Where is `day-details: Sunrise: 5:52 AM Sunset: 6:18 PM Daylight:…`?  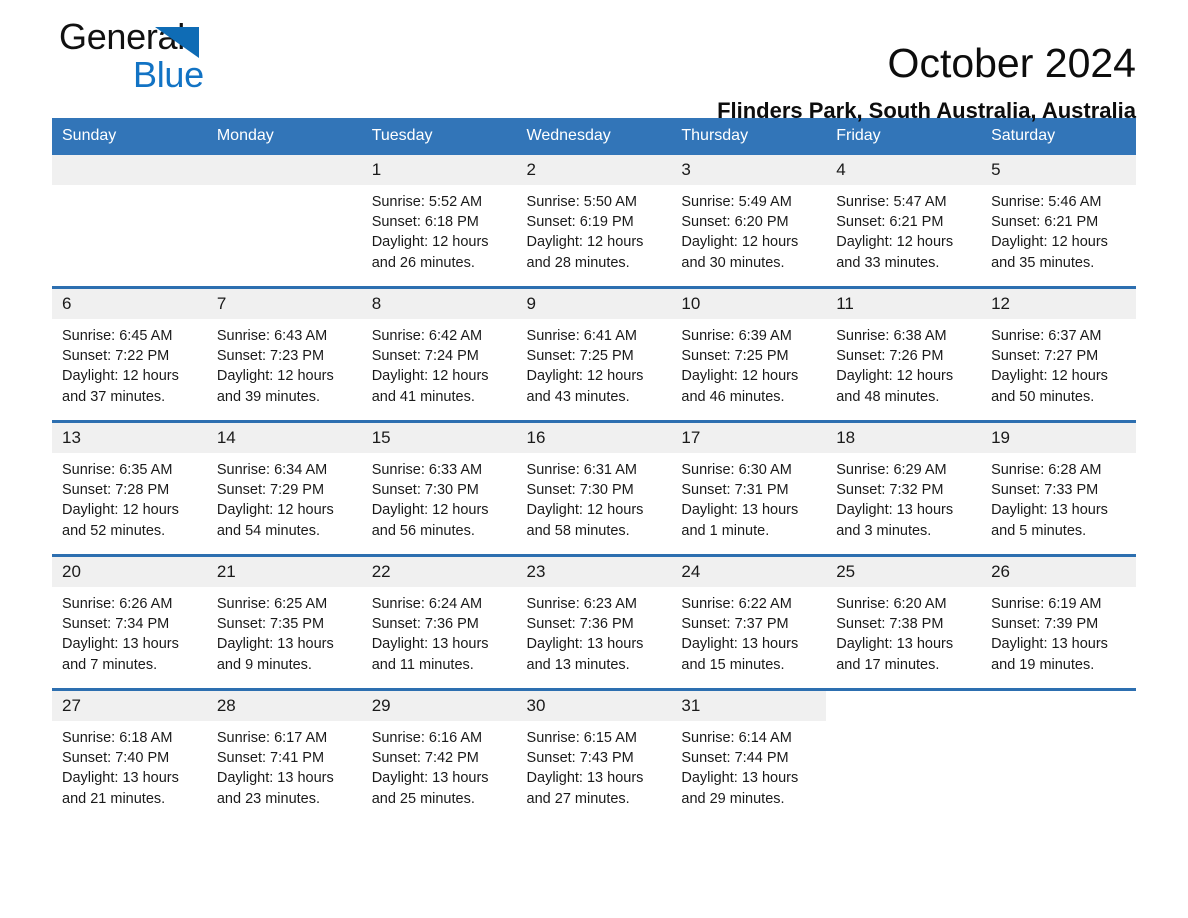 day-details: Sunrise: 5:52 AM Sunset: 6:18 PM Daylight:… is located at coordinates (439, 229).